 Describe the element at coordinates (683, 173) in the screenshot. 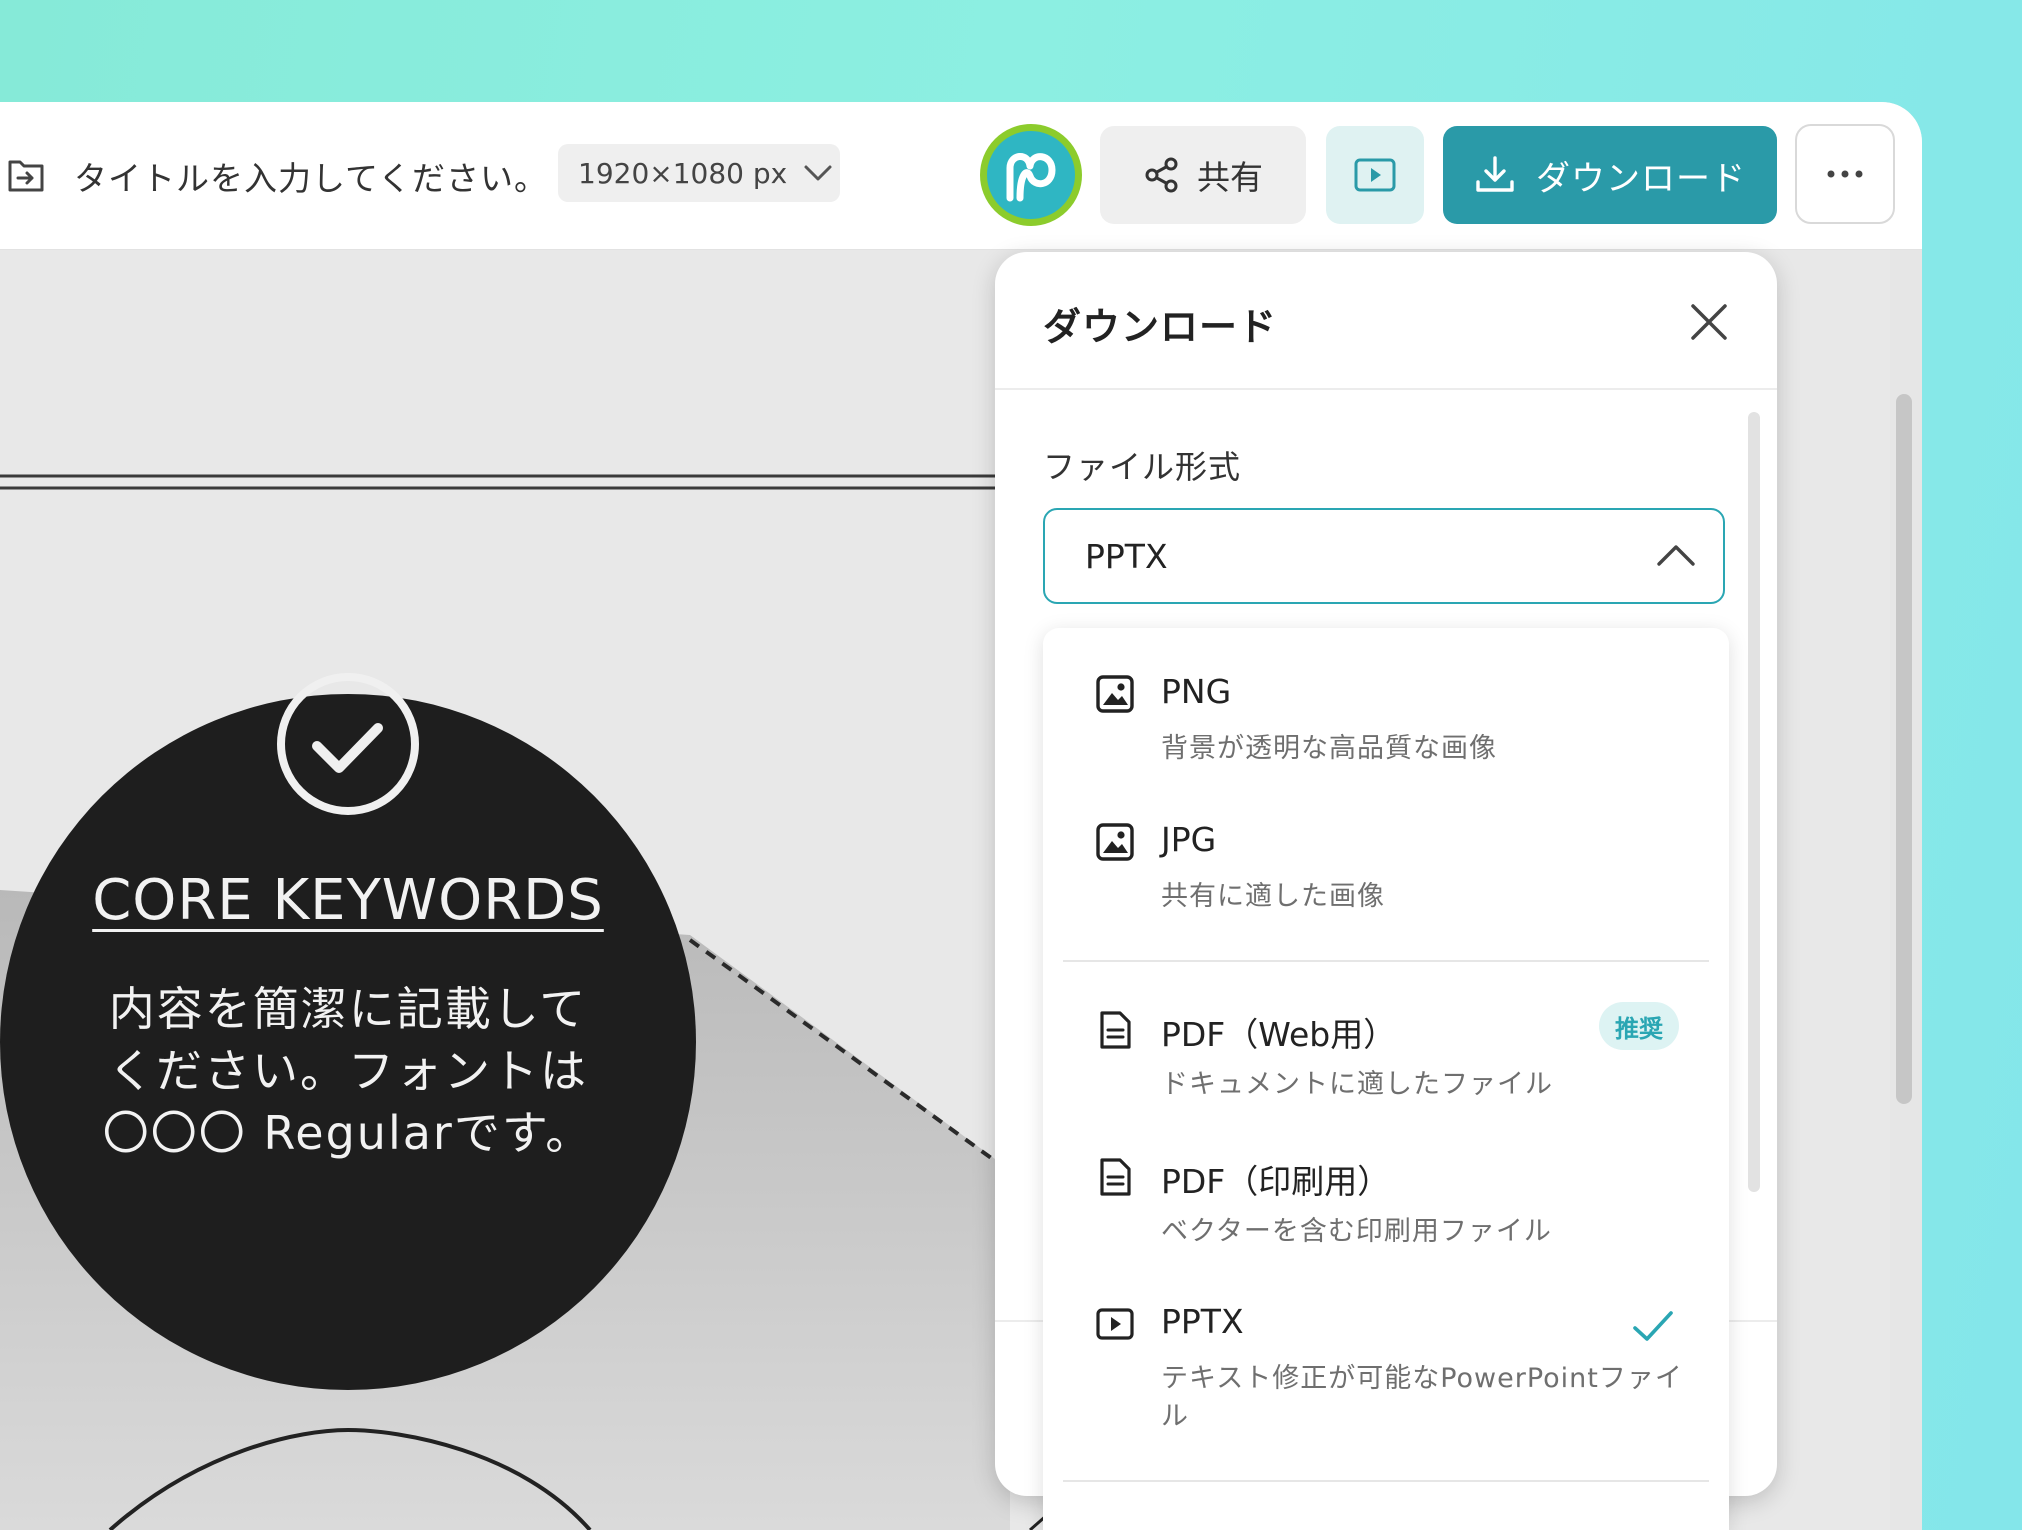

I see `canvas-size-label: 1920×1080 px` at that location.